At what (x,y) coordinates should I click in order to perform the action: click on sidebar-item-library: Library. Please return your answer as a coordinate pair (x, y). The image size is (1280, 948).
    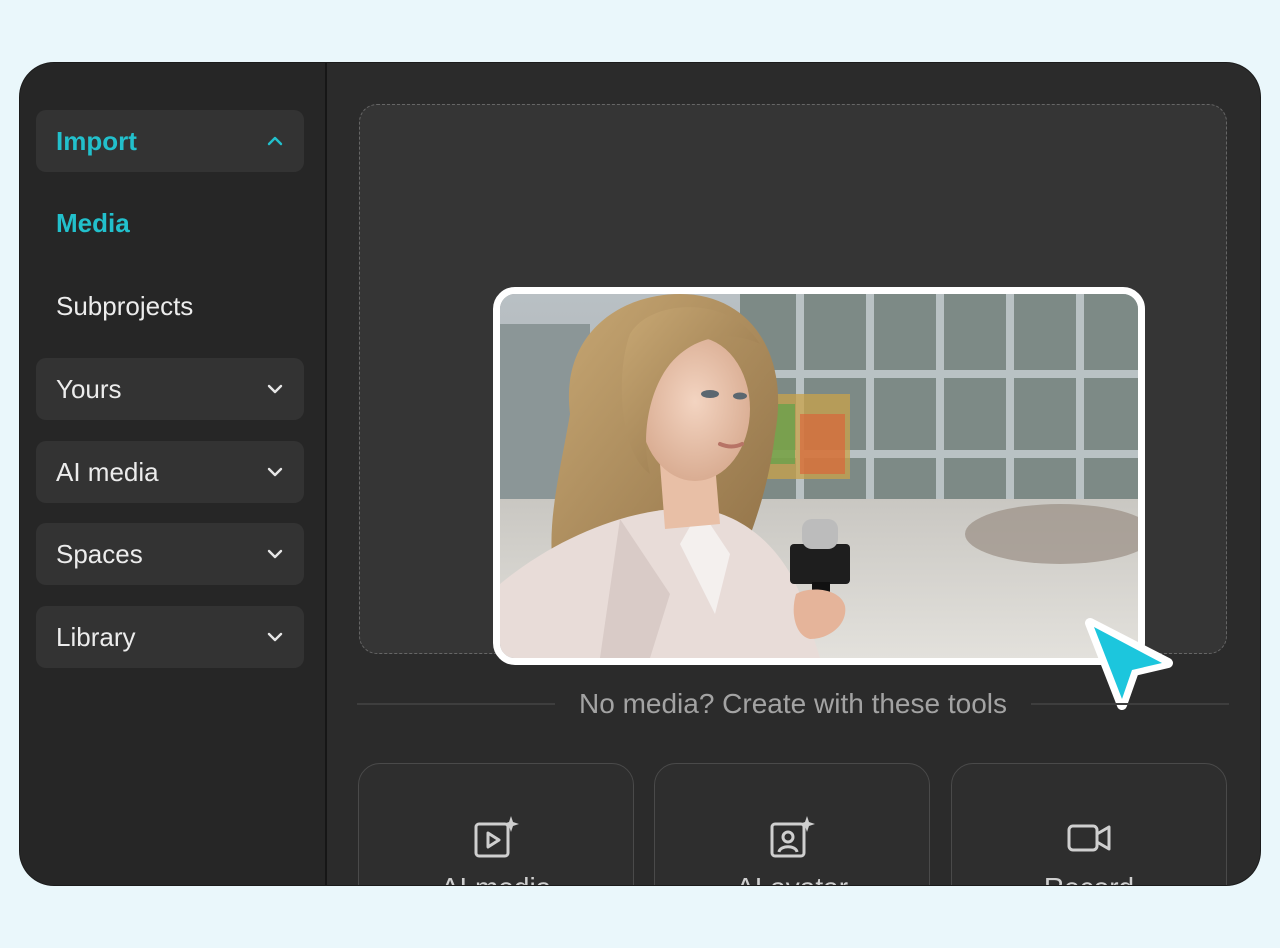
    Looking at the image, I should click on (170, 637).